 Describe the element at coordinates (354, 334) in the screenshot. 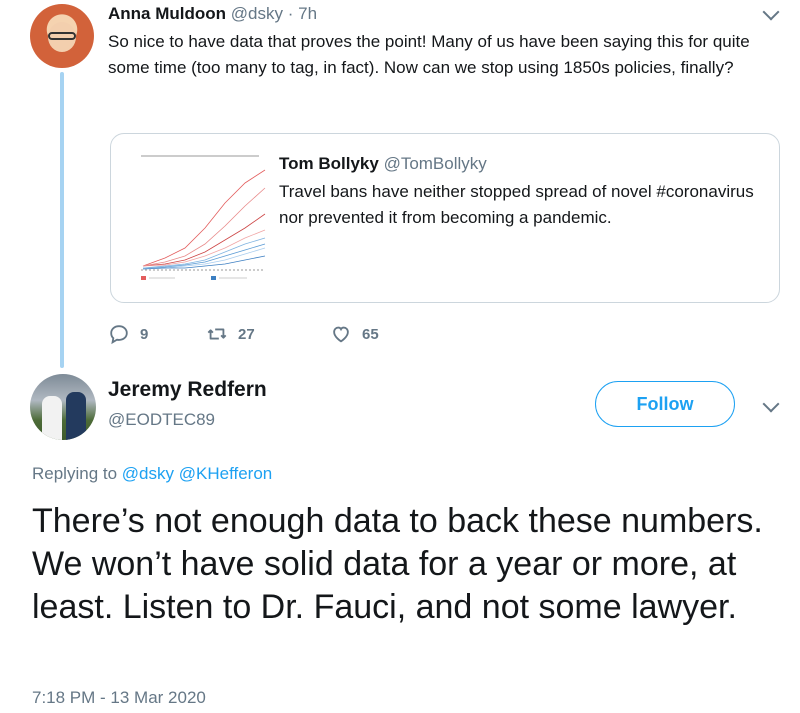

I see `like-button: 65` at that location.